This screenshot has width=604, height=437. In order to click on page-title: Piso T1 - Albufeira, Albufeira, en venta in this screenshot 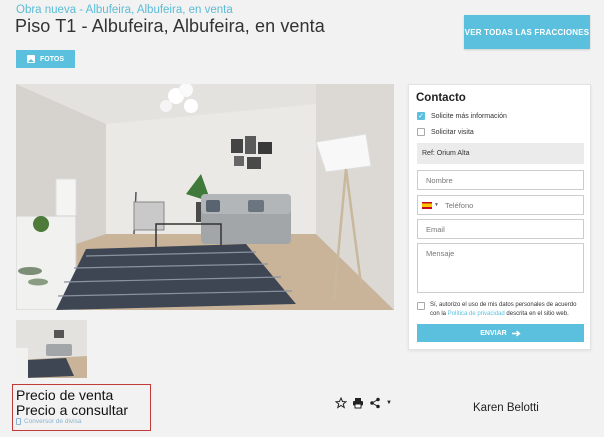, I will do `click(170, 26)`.